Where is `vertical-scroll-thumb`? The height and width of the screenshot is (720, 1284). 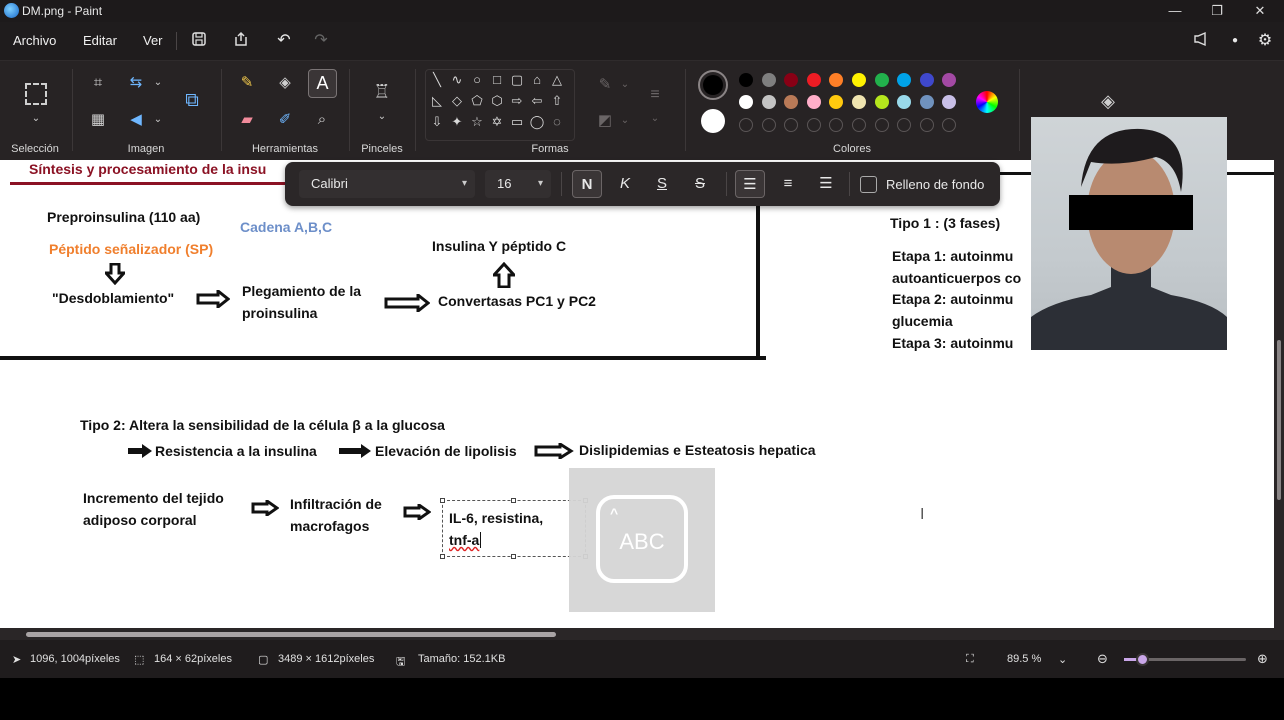 vertical-scroll-thumb is located at coordinates (1279, 420).